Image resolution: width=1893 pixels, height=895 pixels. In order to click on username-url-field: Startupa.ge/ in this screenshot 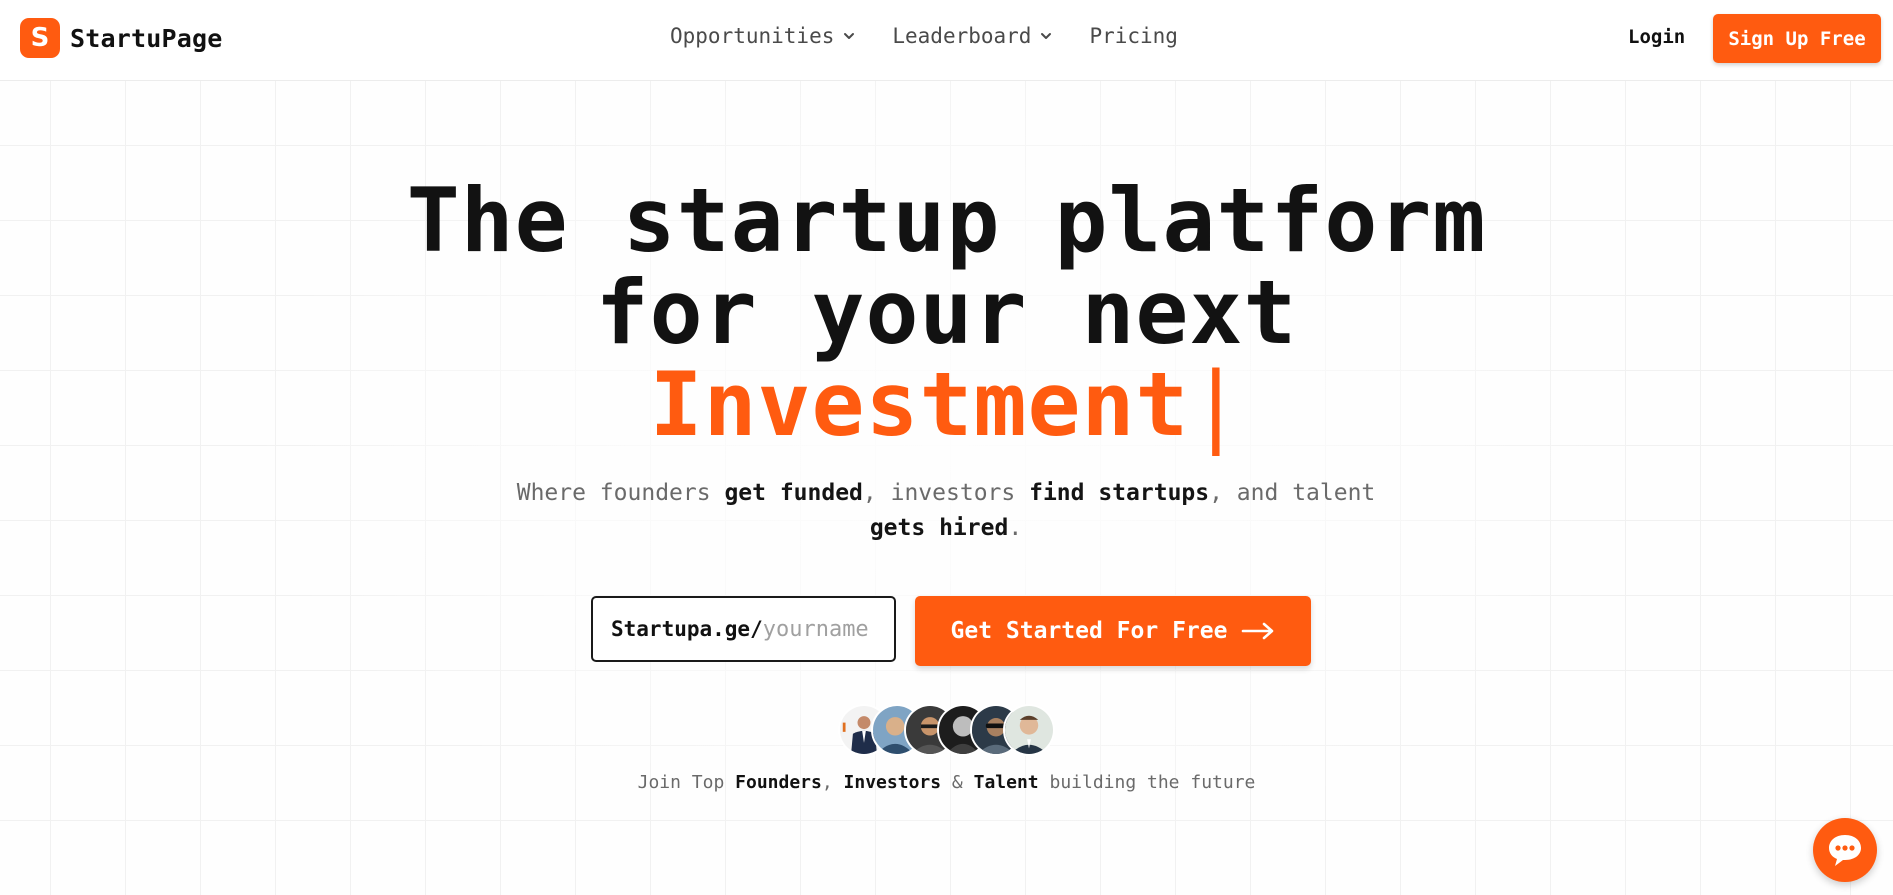, I will do `click(747, 629)`.